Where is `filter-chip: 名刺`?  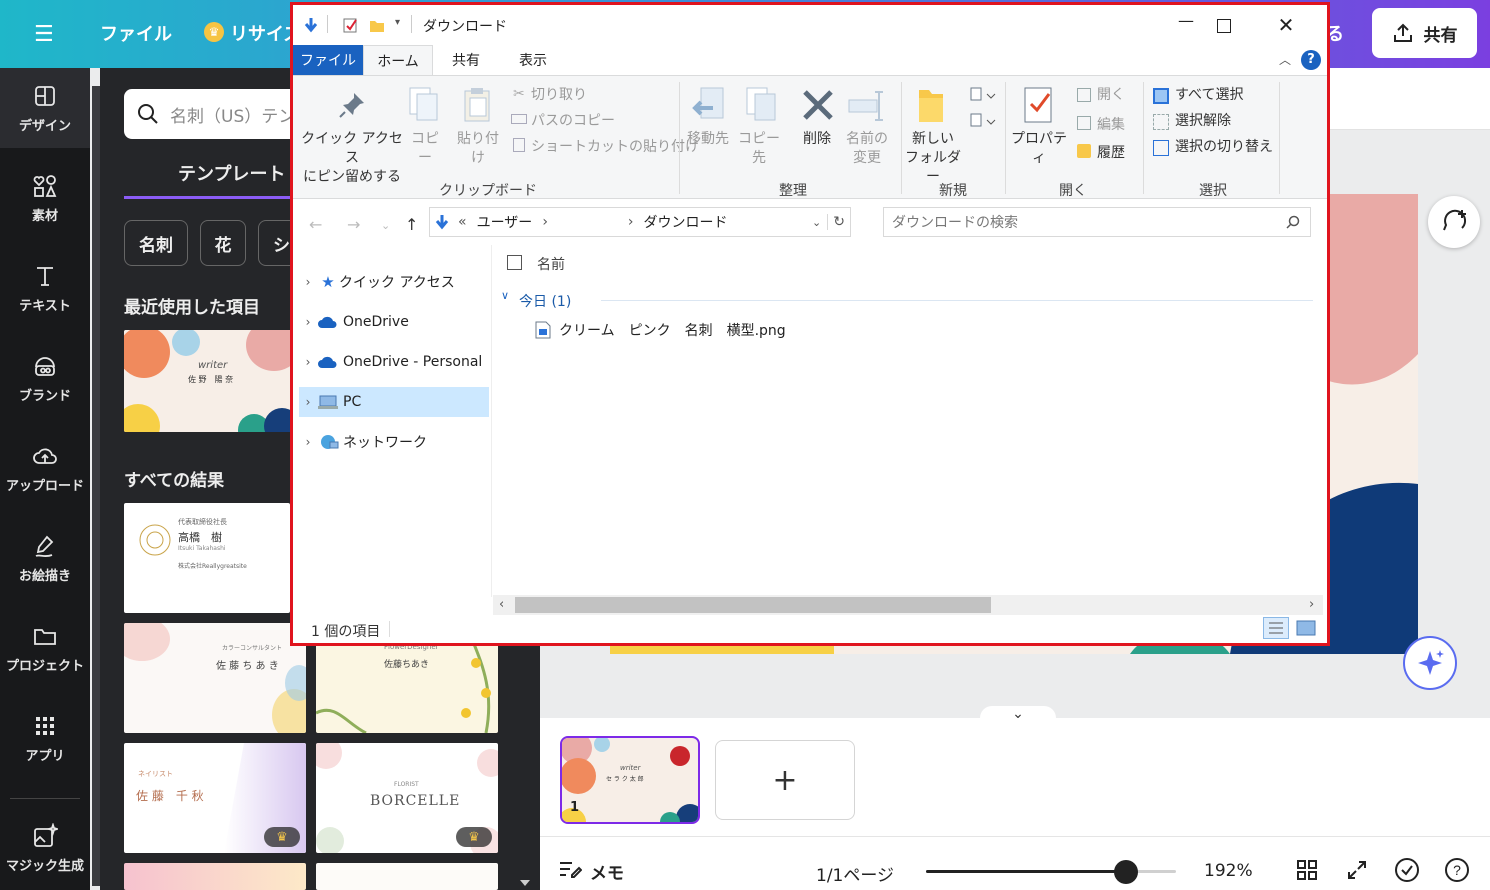 filter-chip: 名刺 is located at coordinates (156, 243).